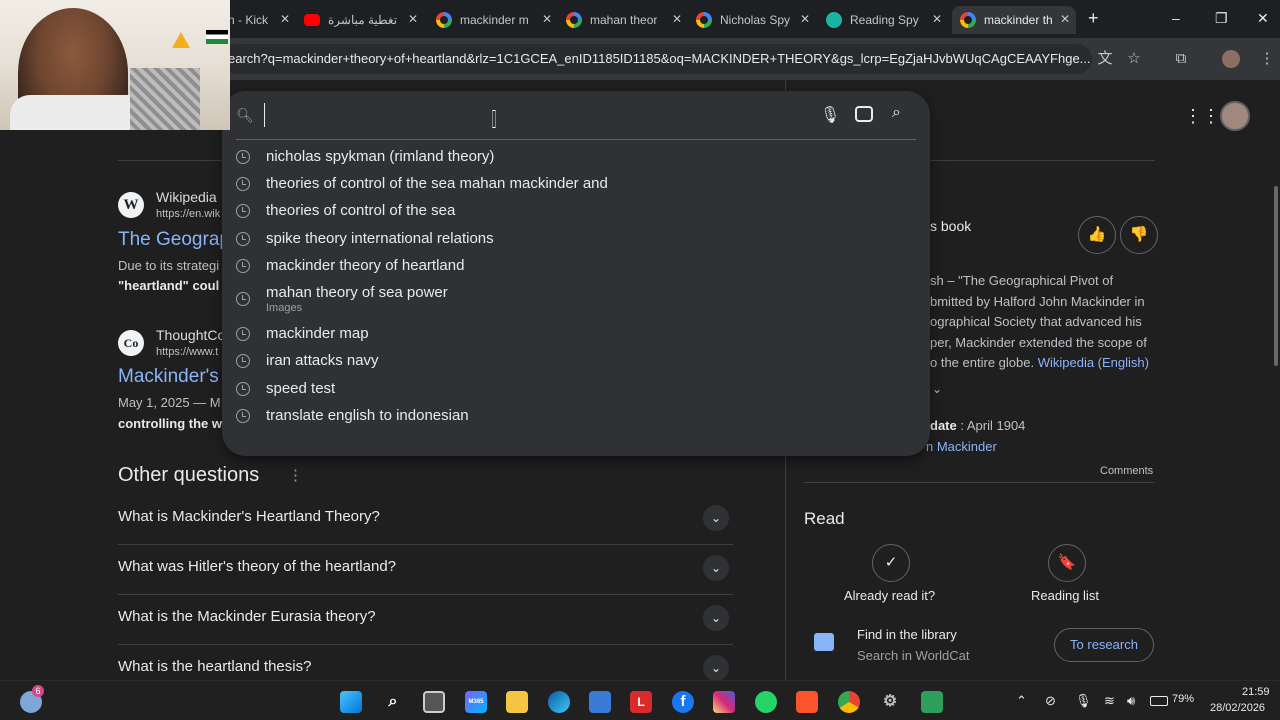 This screenshot has height=720, width=1280. Describe the element at coordinates (168, 377) in the screenshot. I see `result-title-link: Mackinder's` at that location.